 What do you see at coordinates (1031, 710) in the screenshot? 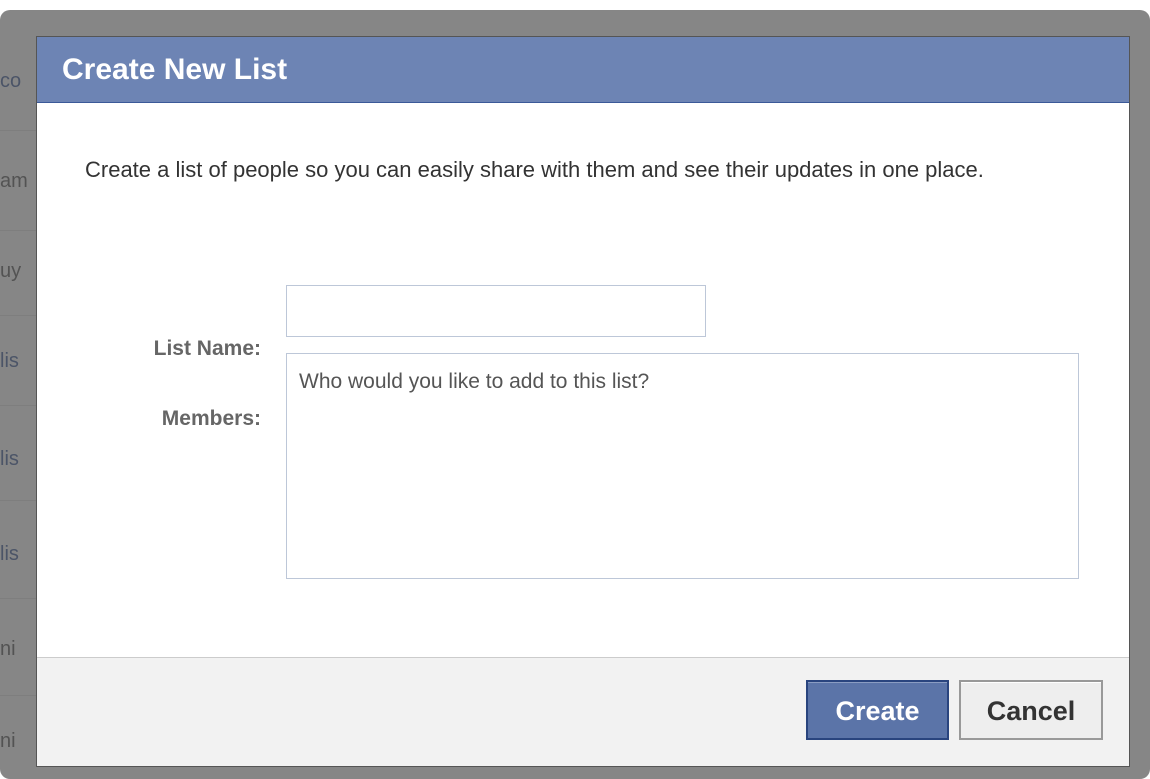
I see `cancel-button: Cancel` at bounding box center [1031, 710].